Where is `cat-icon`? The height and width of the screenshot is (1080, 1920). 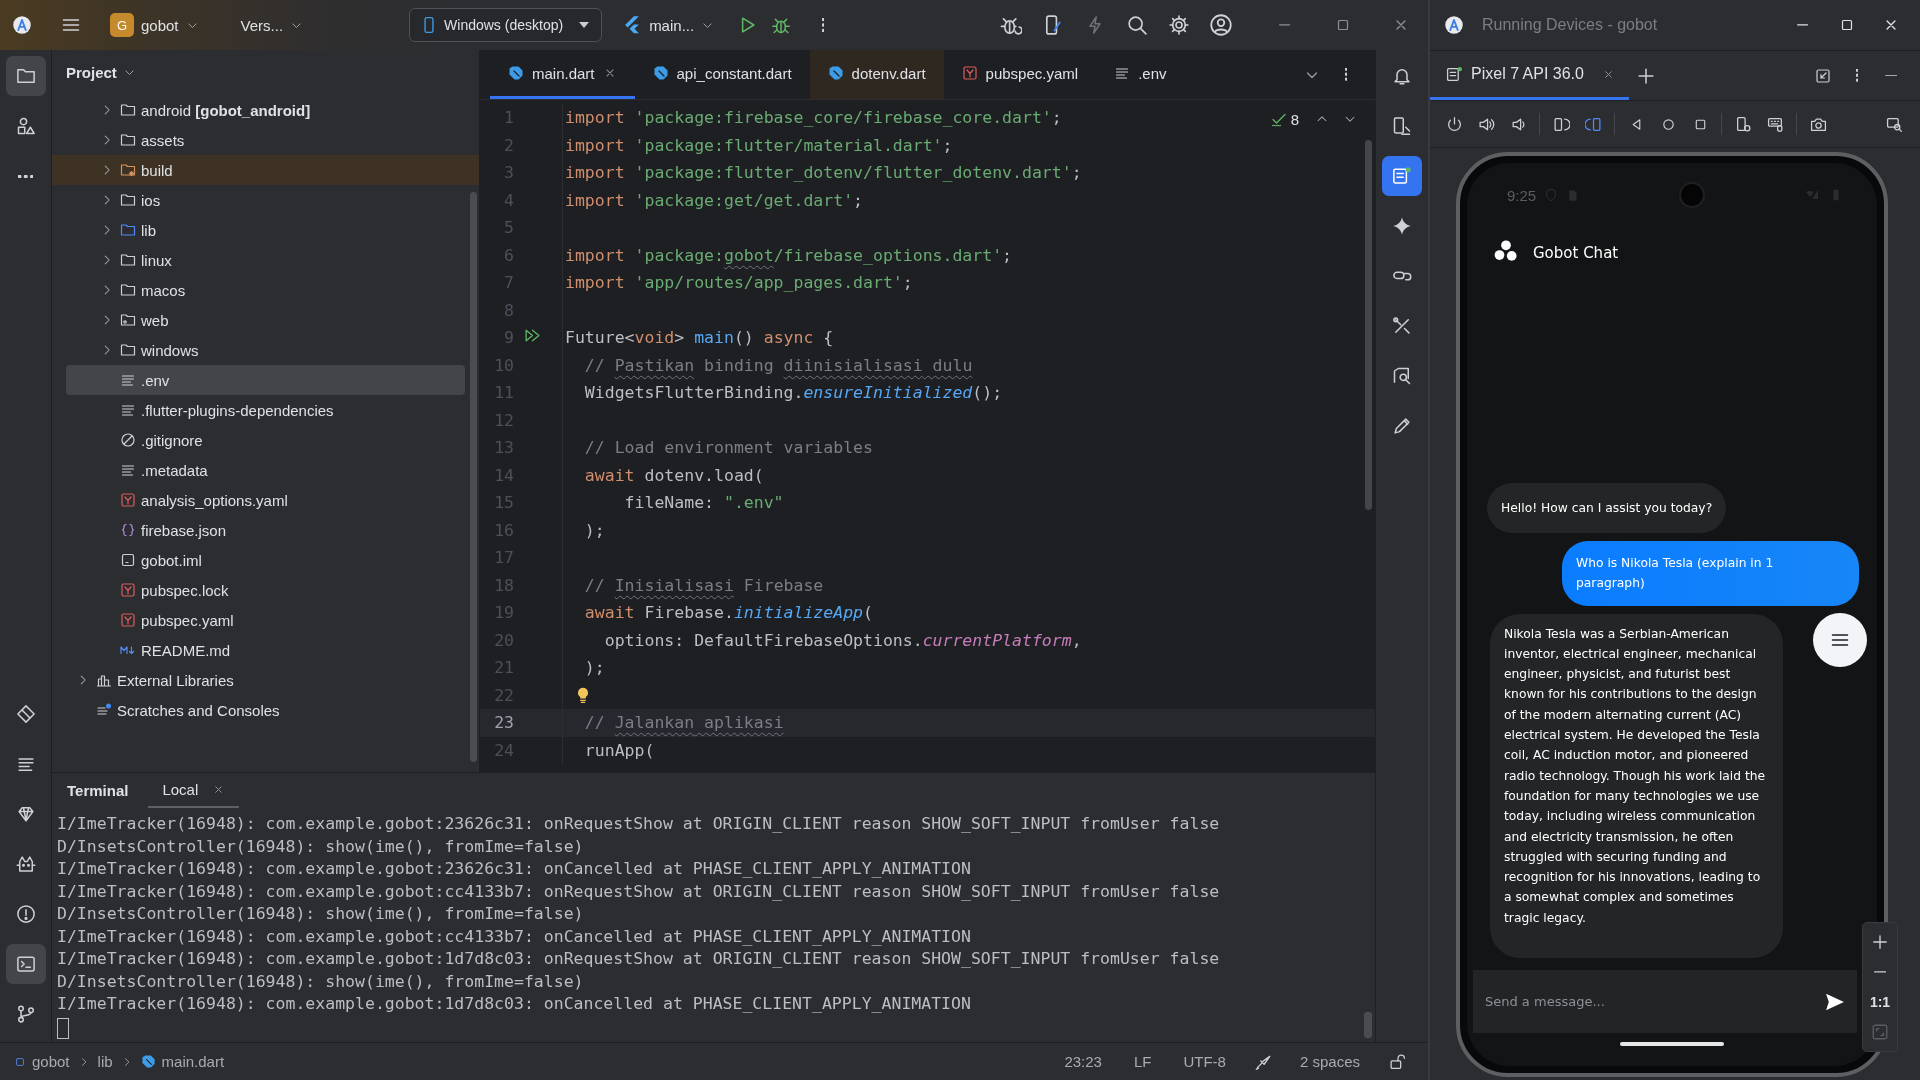 cat-icon is located at coordinates (25, 864).